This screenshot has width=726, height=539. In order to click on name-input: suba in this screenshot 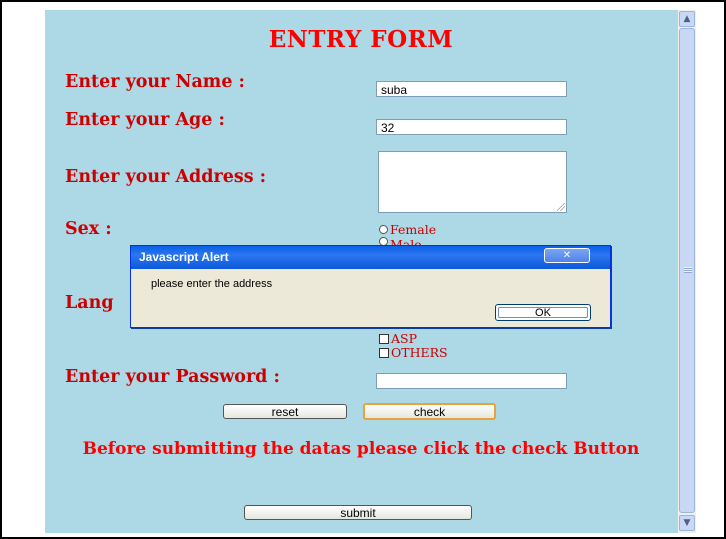, I will do `click(471, 89)`.